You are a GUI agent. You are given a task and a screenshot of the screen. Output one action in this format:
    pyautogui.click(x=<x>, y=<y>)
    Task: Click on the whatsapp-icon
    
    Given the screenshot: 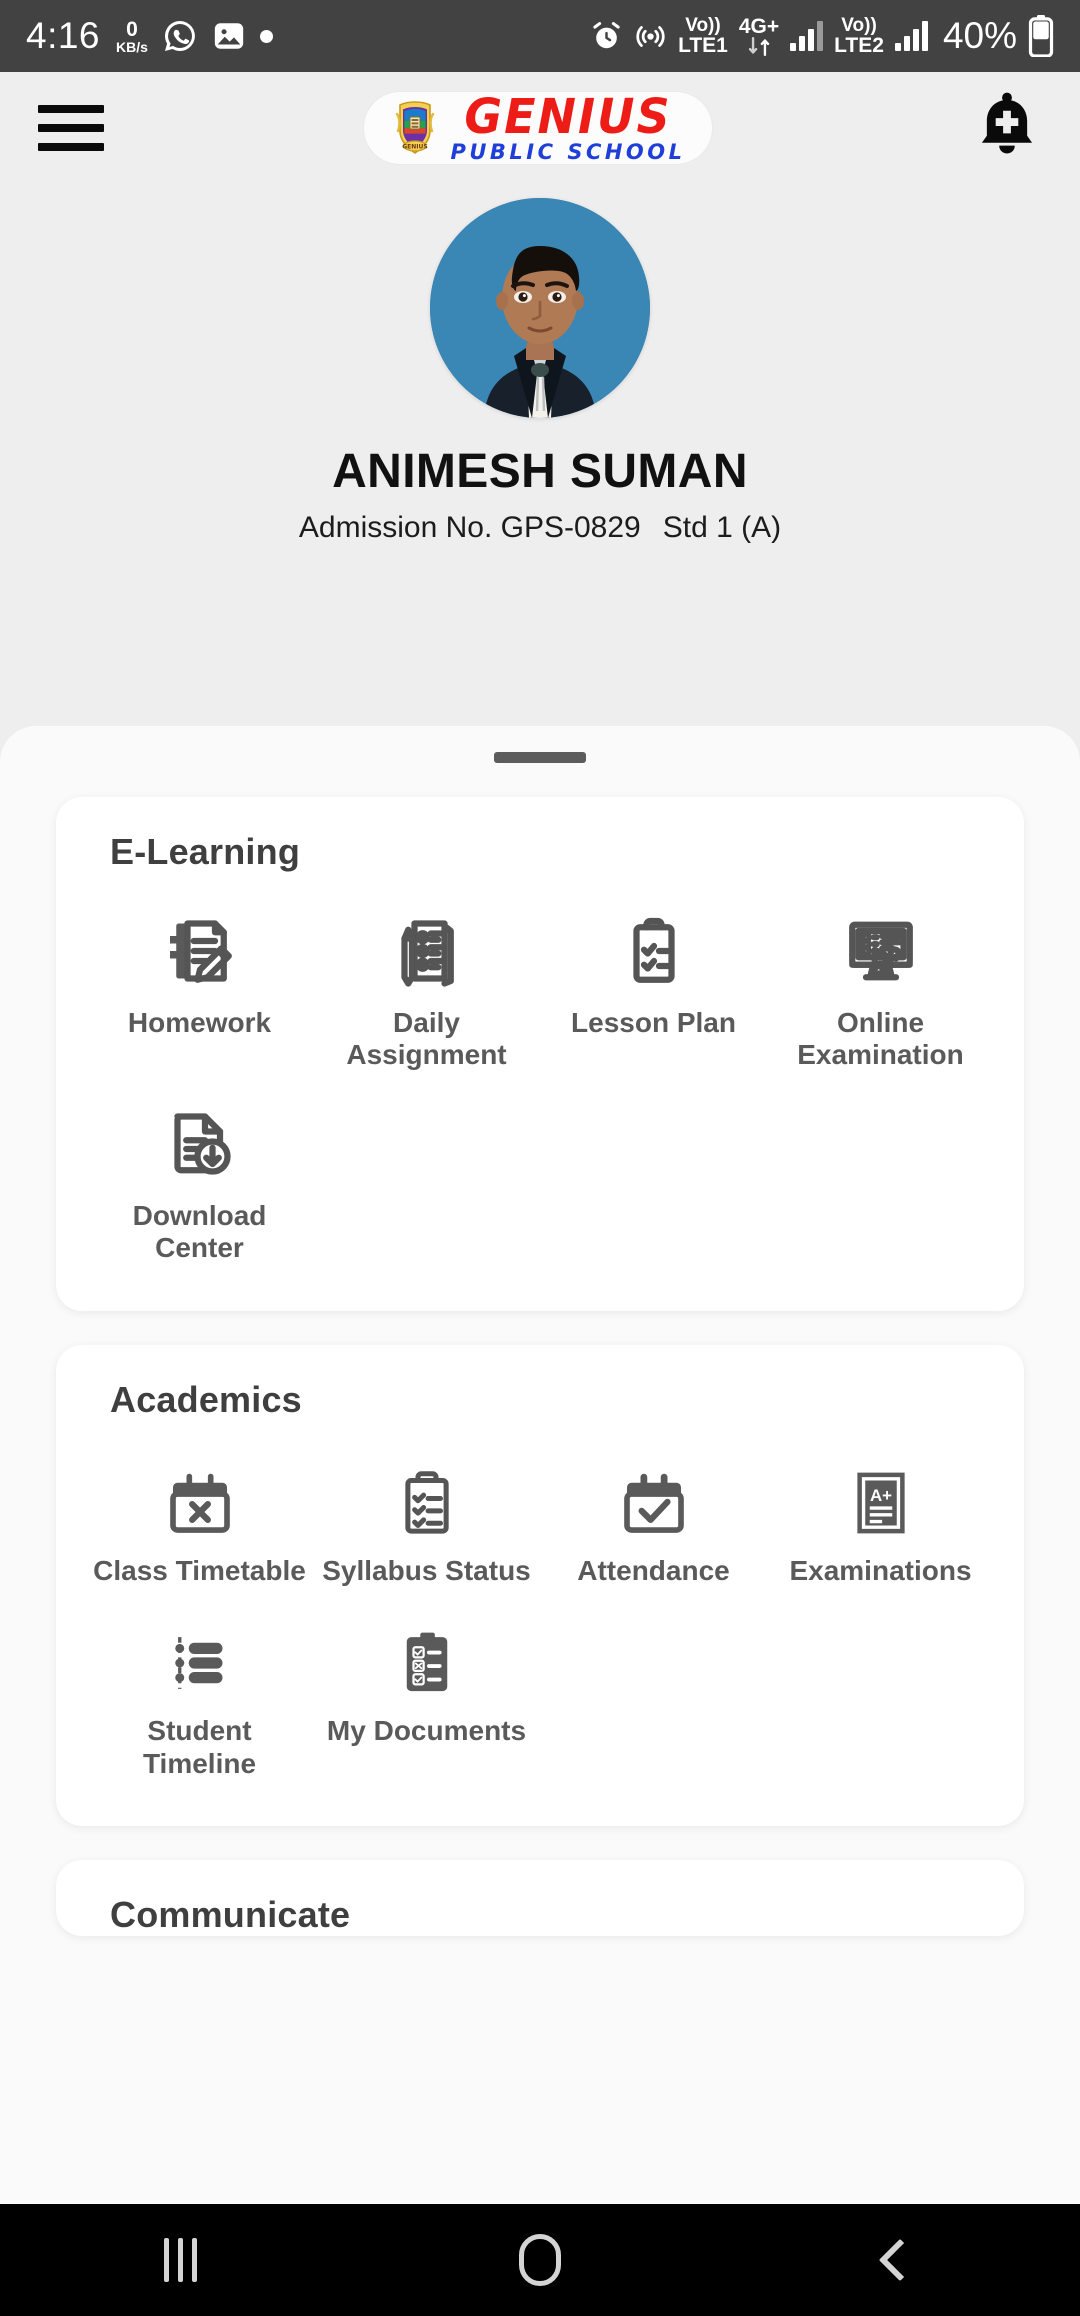 What is the action you would take?
    pyautogui.click(x=180, y=36)
    